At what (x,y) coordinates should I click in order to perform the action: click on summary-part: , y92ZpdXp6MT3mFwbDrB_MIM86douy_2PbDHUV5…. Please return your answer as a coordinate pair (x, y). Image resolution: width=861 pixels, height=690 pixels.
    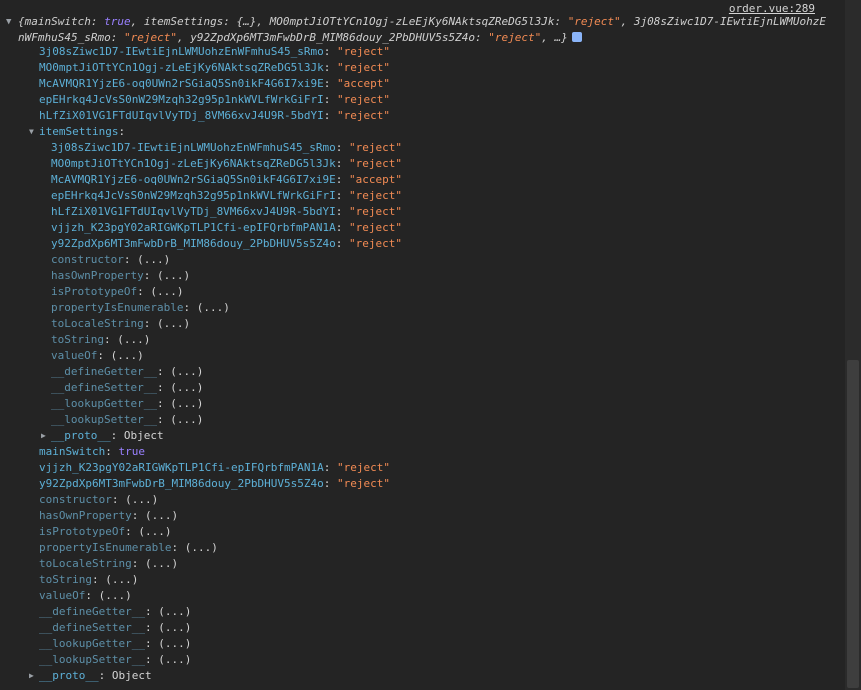
    Looking at the image, I should click on (332, 37).